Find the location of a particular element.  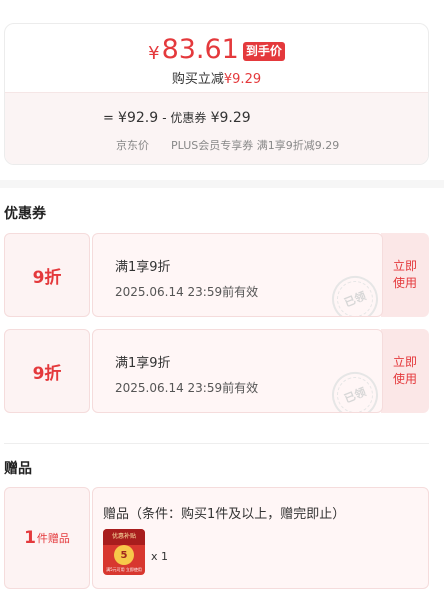

gift-item: 优惠补贴 5 满5元可用 立即使用 x 1 is located at coordinates (265, 552).